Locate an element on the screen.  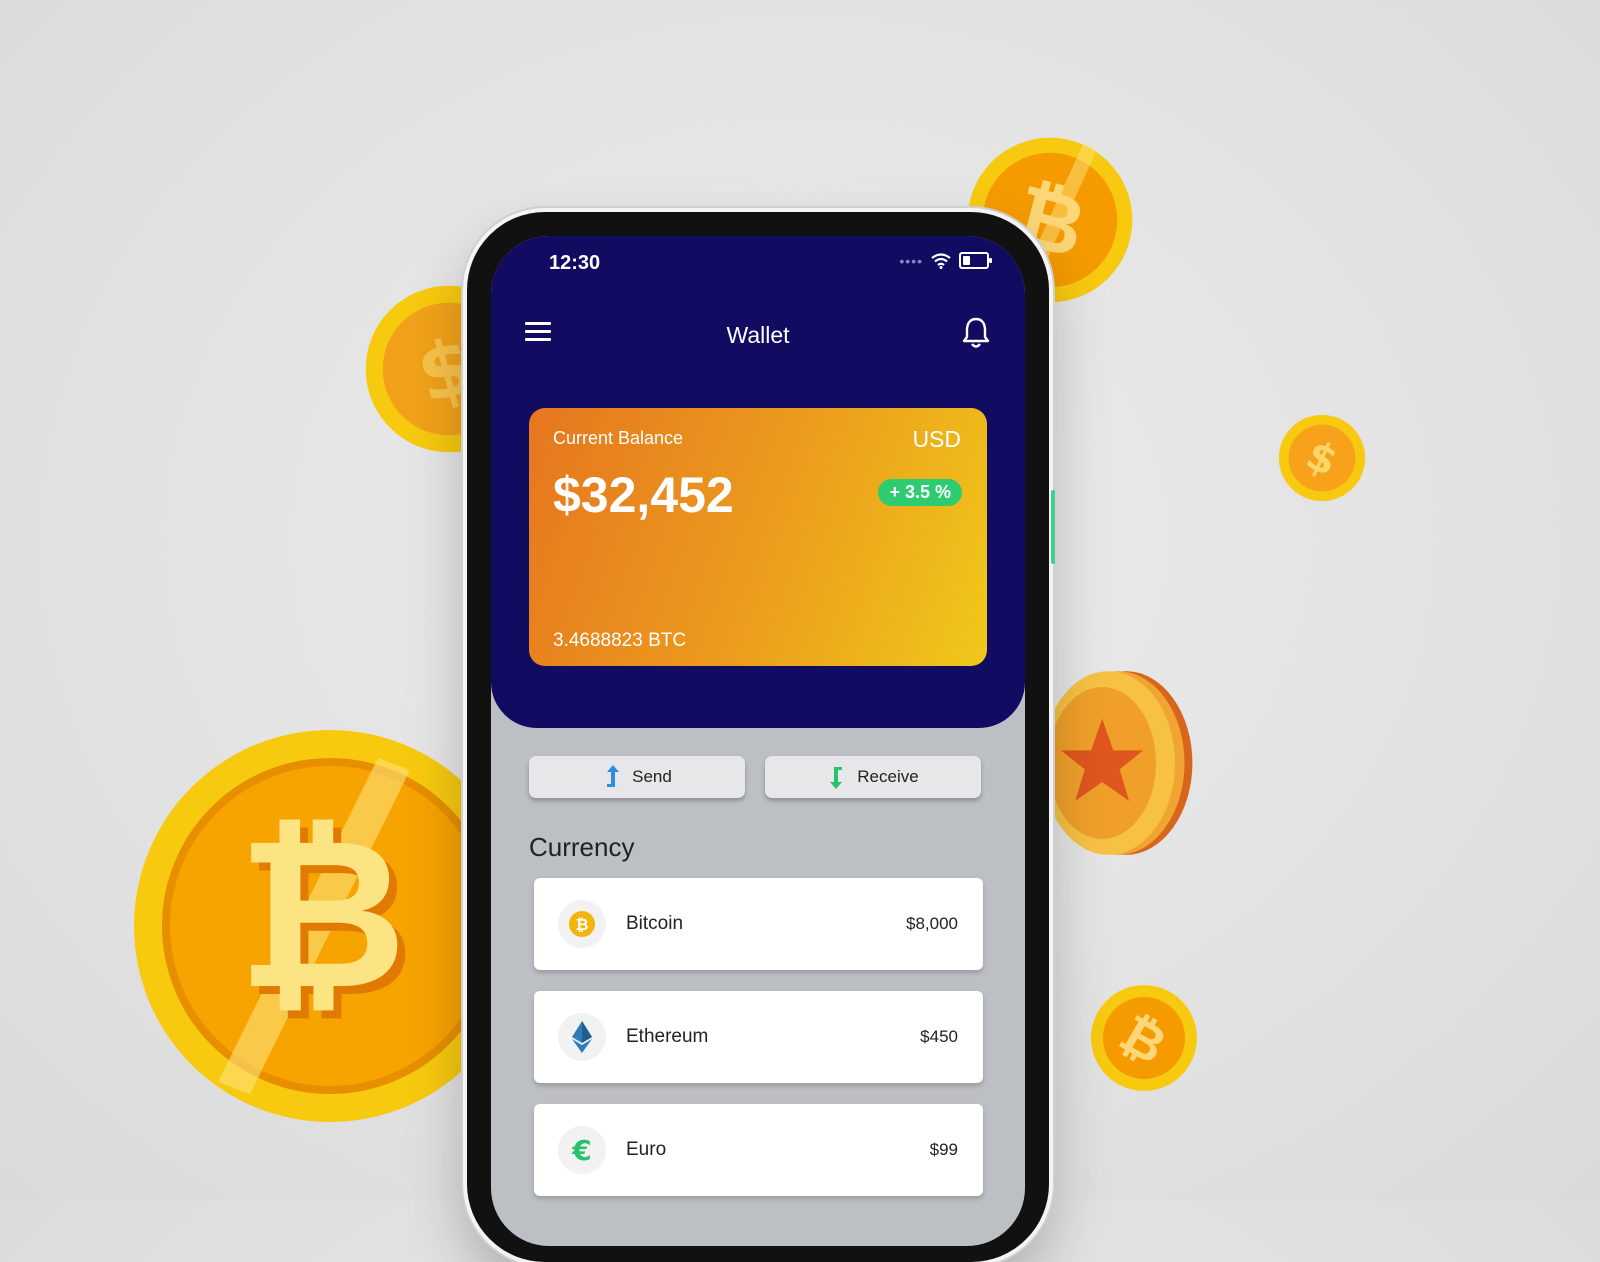
receive-button-label: Receive is located at coordinates (888, 776).